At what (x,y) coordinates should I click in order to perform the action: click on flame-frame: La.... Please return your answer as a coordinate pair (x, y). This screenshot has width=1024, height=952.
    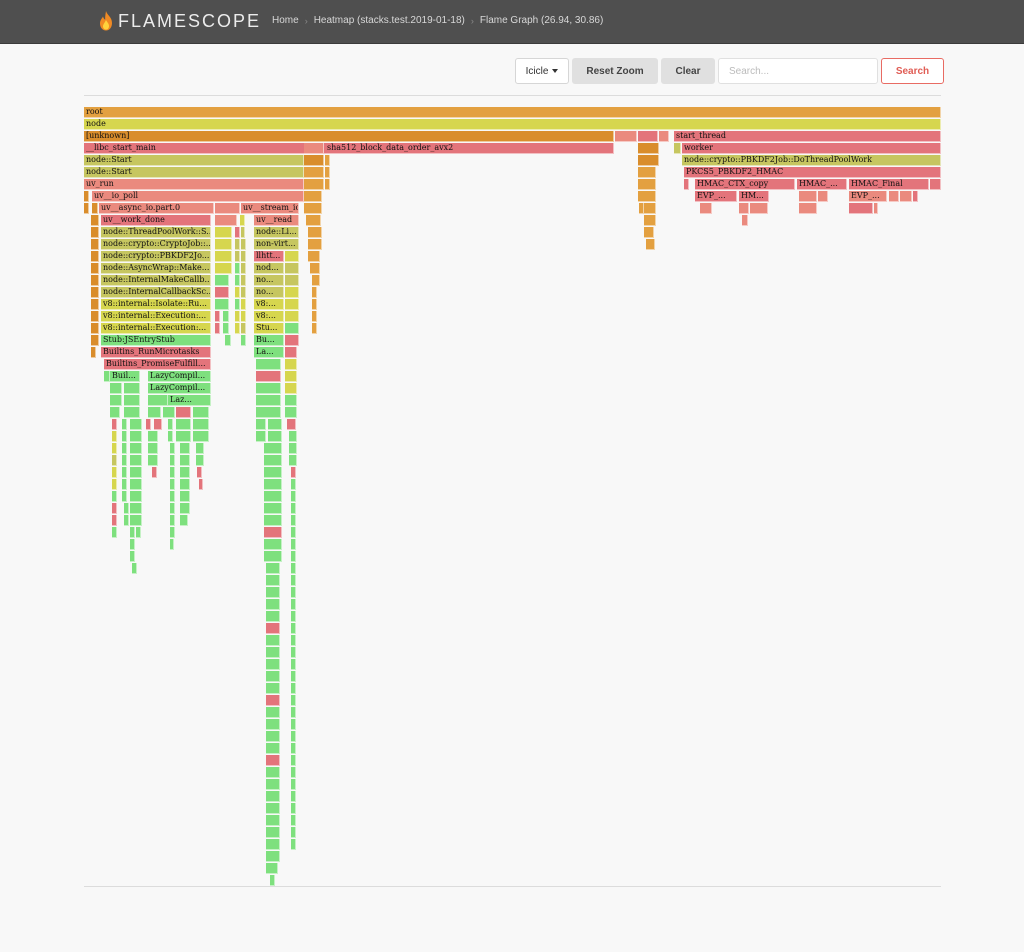
    Looking at the image, I should click on (269, 352).